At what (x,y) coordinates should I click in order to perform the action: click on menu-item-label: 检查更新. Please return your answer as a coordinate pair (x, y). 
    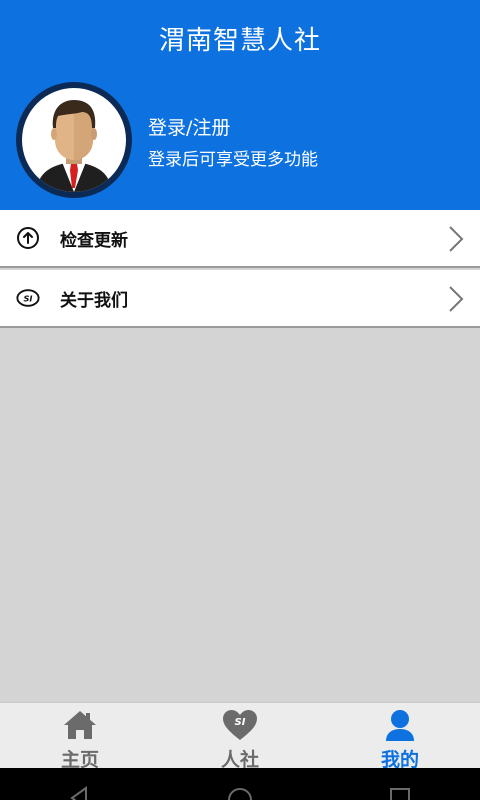
    Looking at the image, I should click on (94, 240).